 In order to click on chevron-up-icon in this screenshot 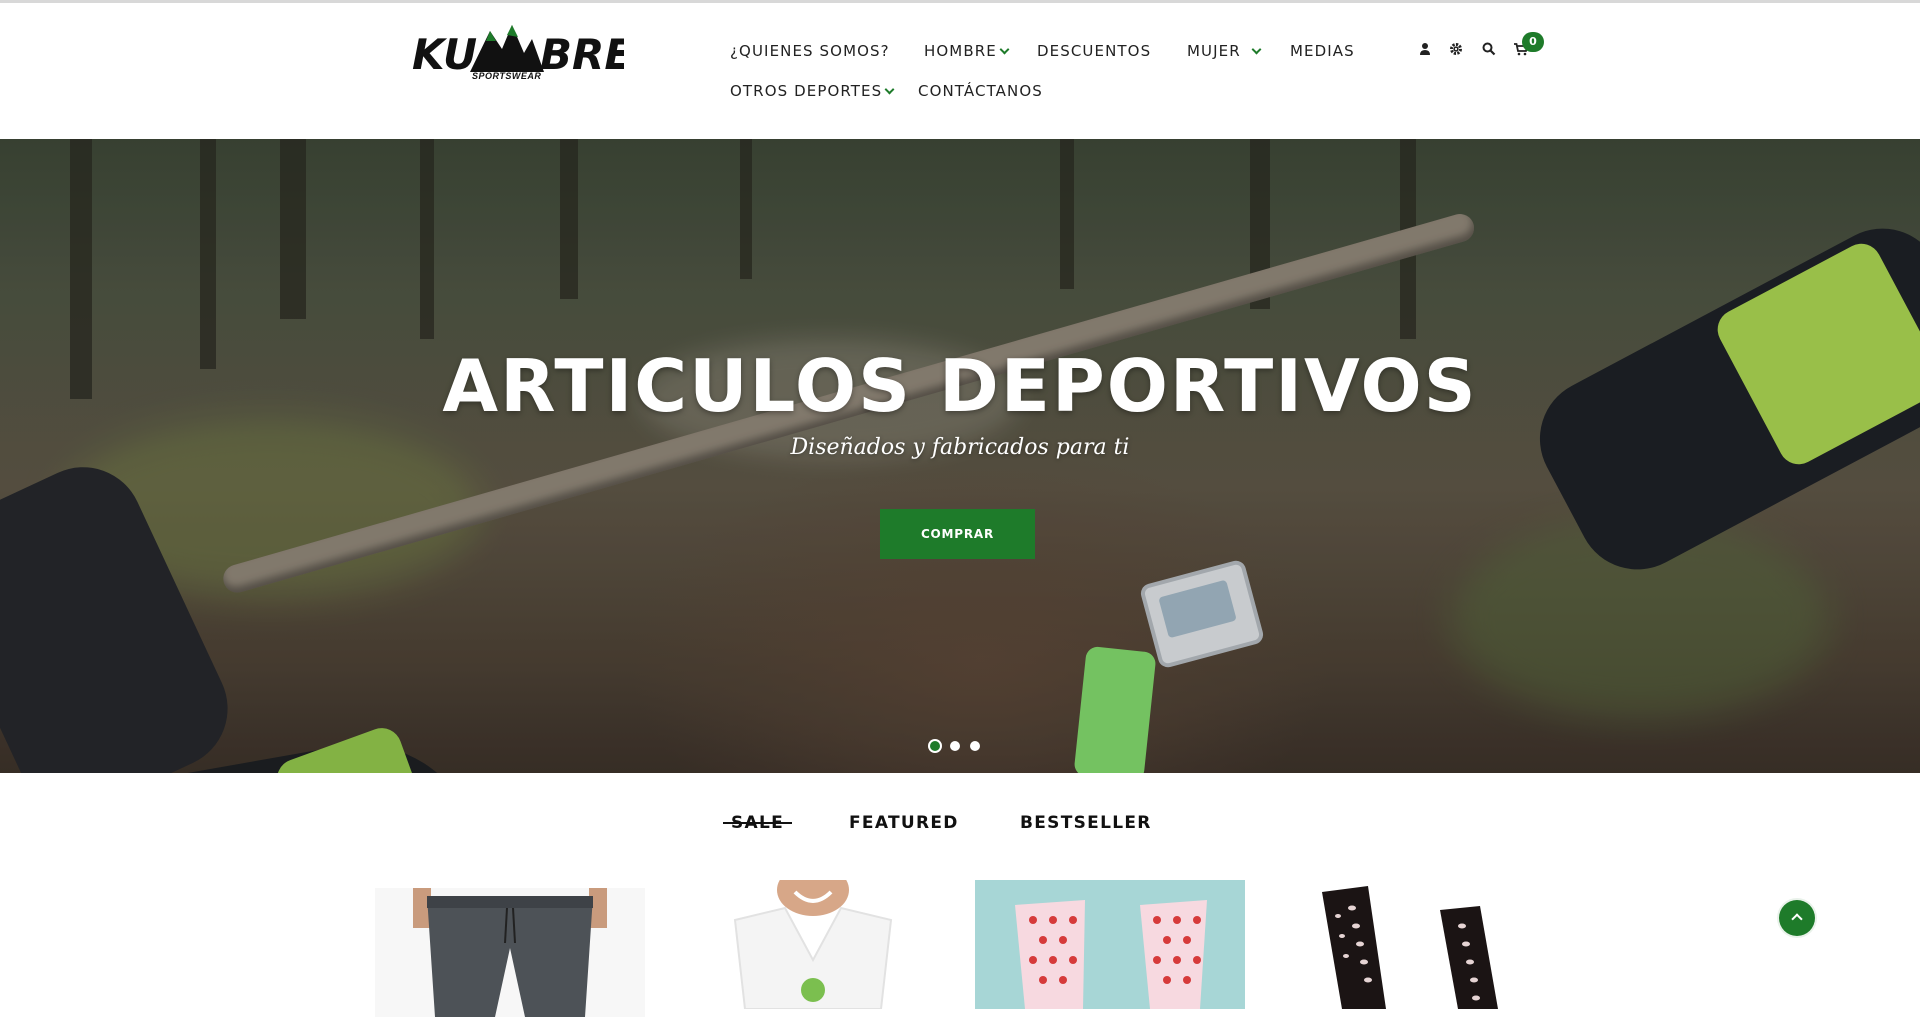, I will do `click(1797, 919)`.